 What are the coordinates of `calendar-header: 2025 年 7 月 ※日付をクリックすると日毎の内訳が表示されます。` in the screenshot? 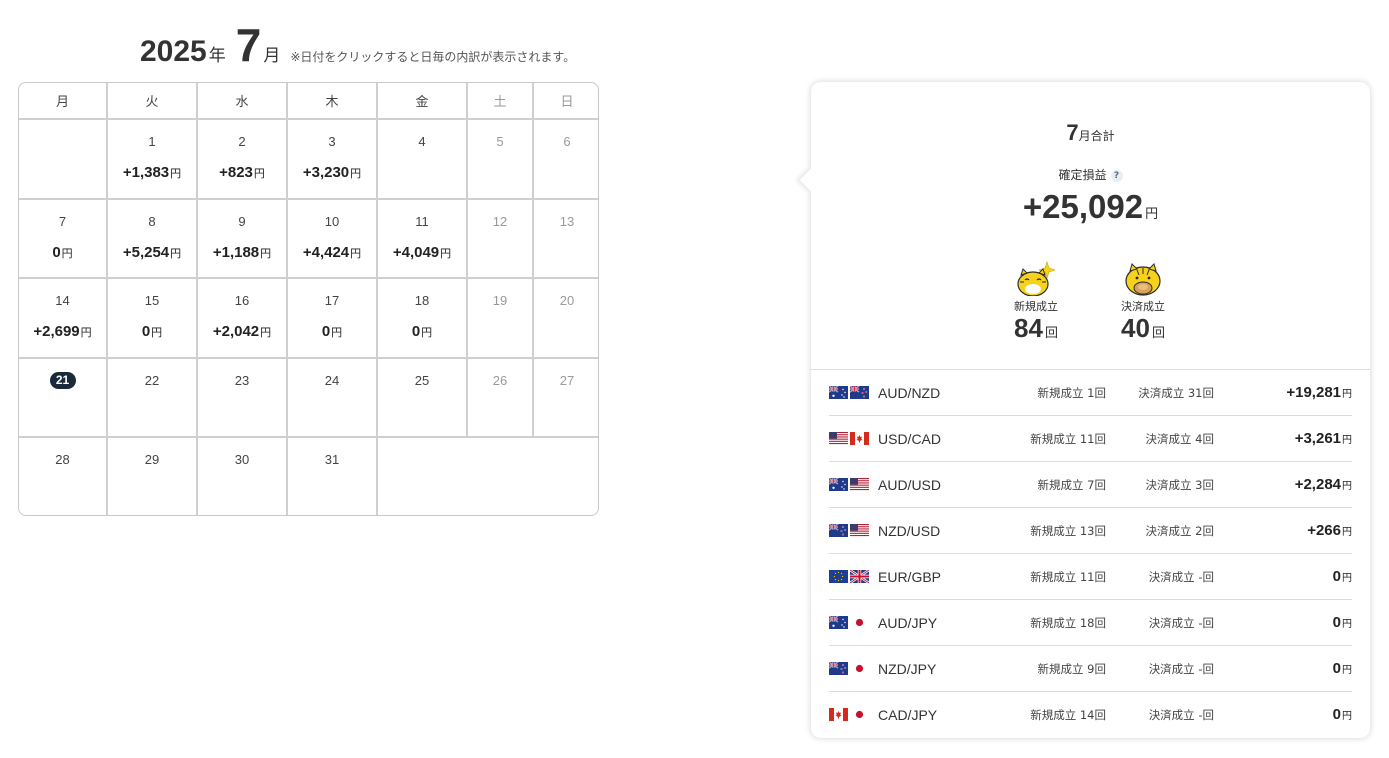 It's located at (357, 47).